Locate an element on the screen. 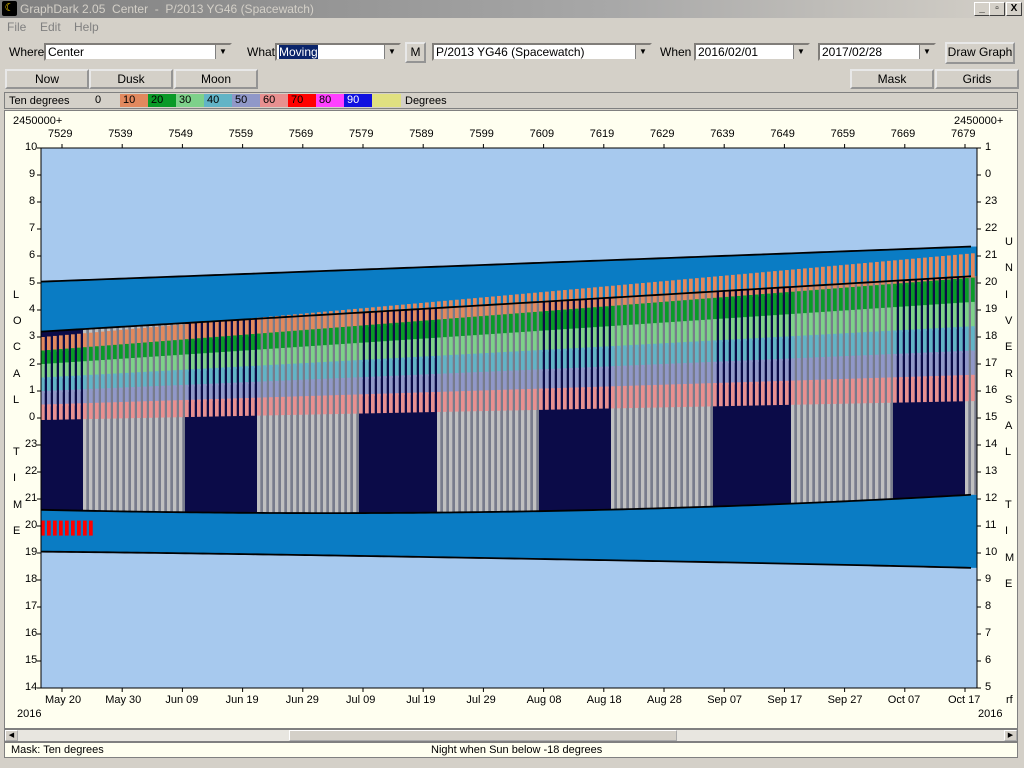 Image resolution: width=1024 pixels, height=768 pixels. local-time-letter: C is located at coordinates (17, 347).